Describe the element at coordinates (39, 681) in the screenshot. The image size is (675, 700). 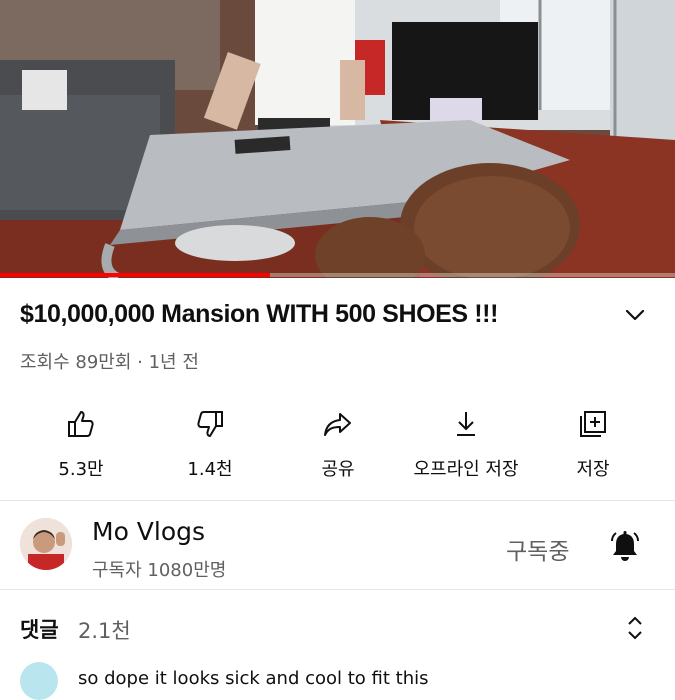
I see `commenter-avatar` at that location.